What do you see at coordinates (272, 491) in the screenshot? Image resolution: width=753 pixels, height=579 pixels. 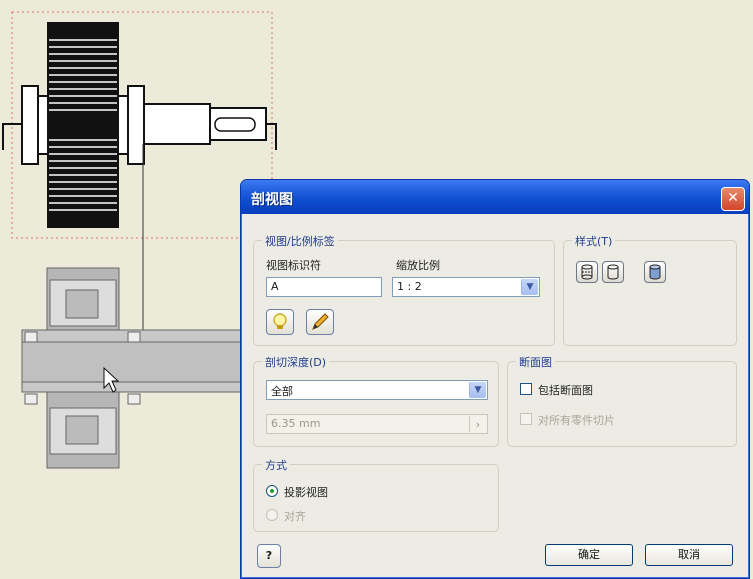 I see `projected-view-radio` at bounding box center [272, 491].